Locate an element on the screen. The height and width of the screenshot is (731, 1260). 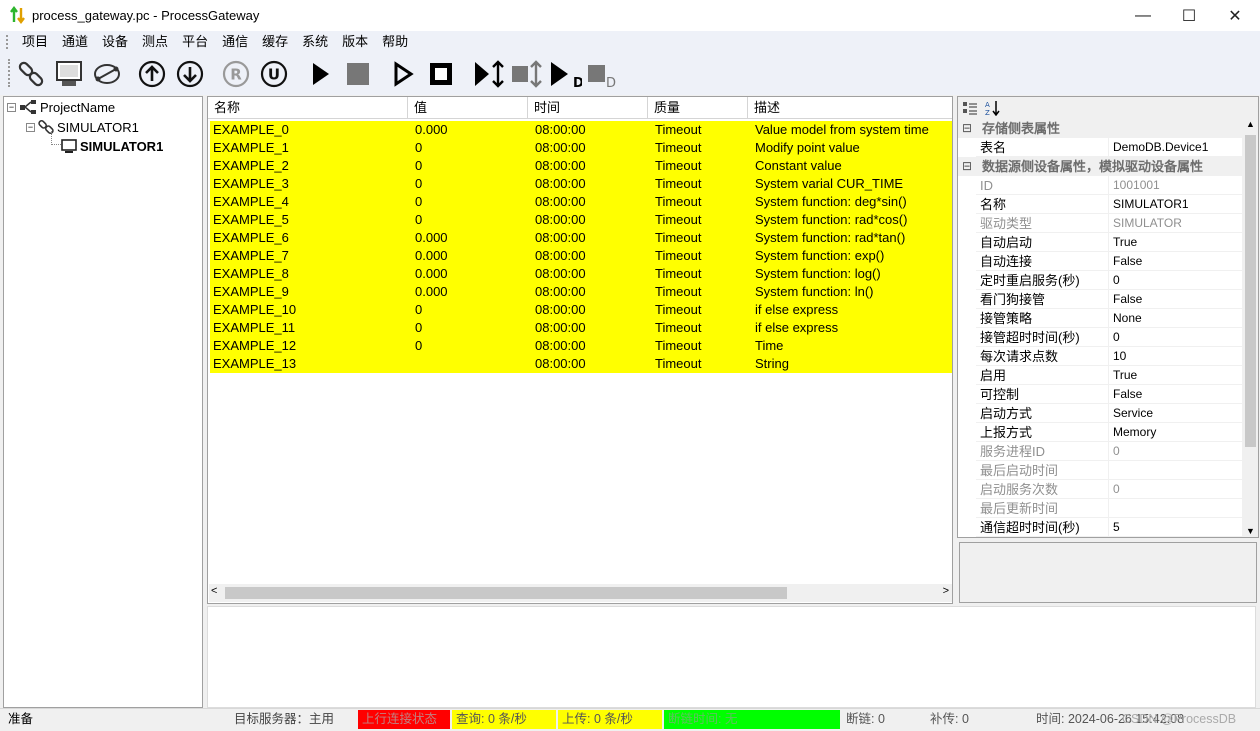
link-icon is located at coordinates (31, 74).